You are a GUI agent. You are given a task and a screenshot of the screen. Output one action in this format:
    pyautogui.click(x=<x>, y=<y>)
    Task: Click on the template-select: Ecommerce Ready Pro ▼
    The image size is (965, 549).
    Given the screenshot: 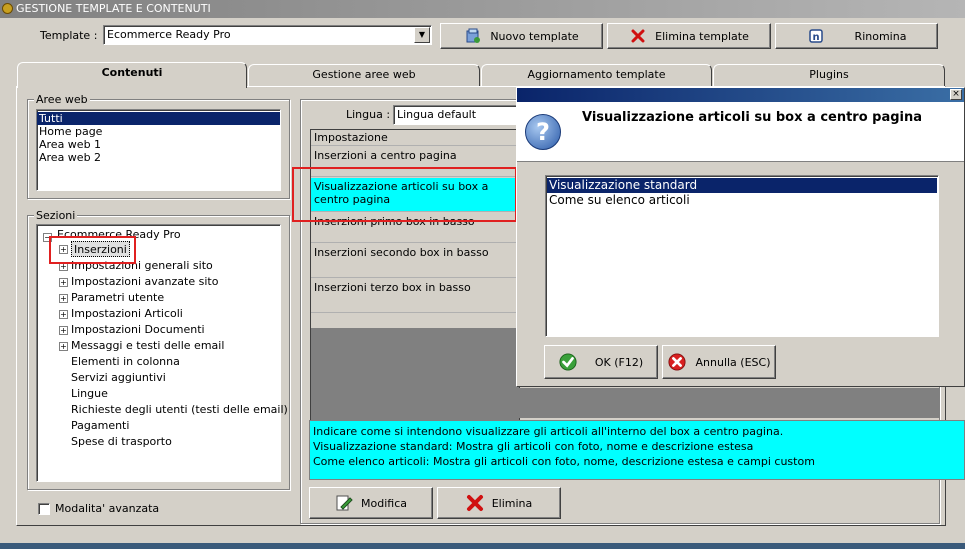 What is the action you would take?
    pyautogui.click(x=267, y=35)
    